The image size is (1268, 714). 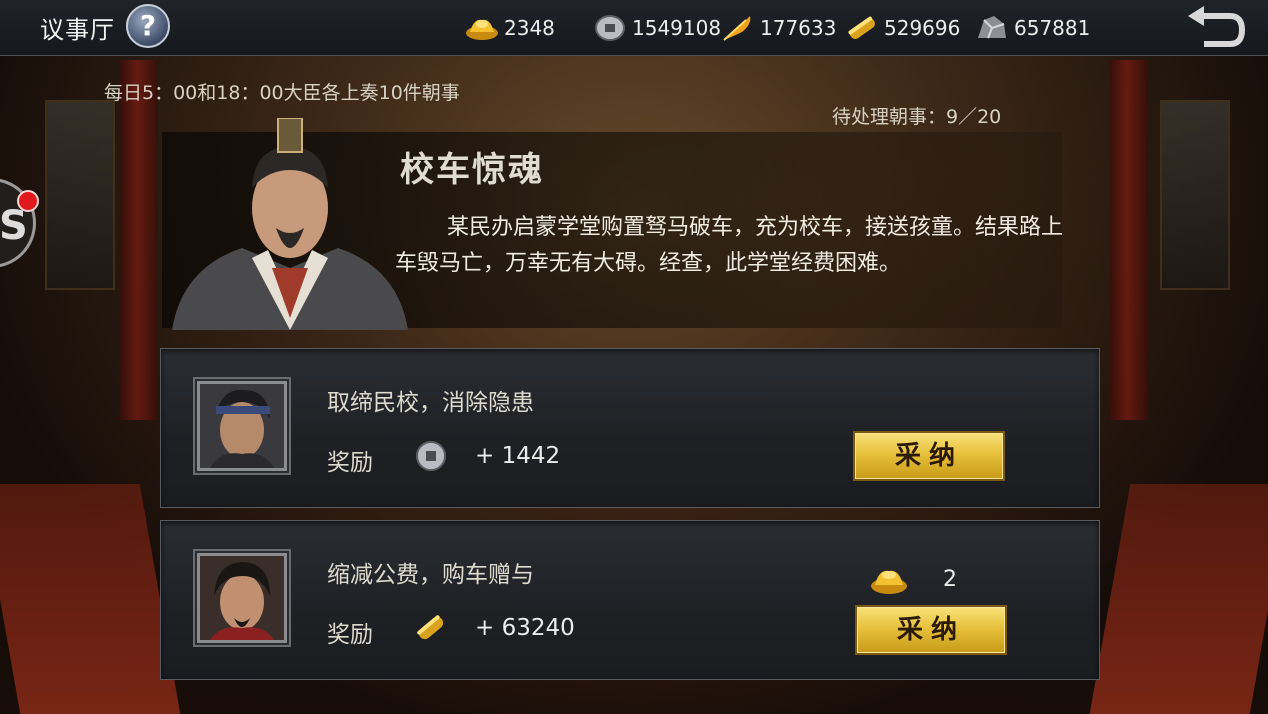 What do you see at coordinates (529, 28) in the screenshot?
I see `resource-value: 2348` at bounding box center [529, 28].